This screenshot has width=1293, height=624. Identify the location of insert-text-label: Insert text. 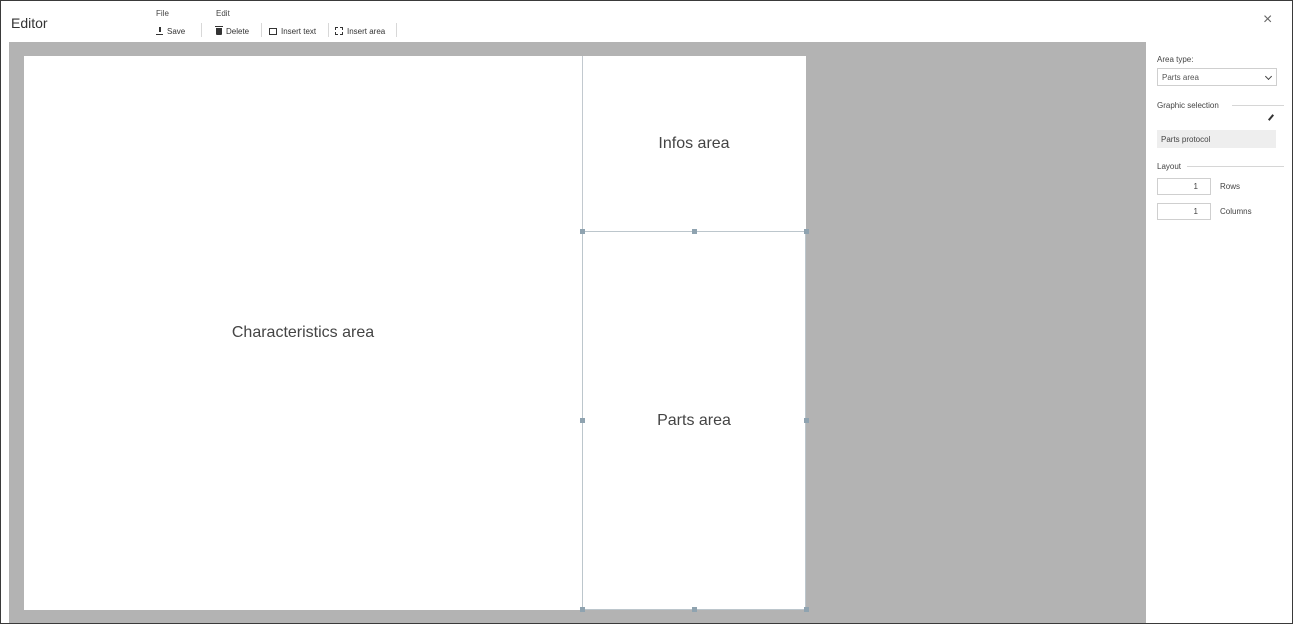
(299, 31).